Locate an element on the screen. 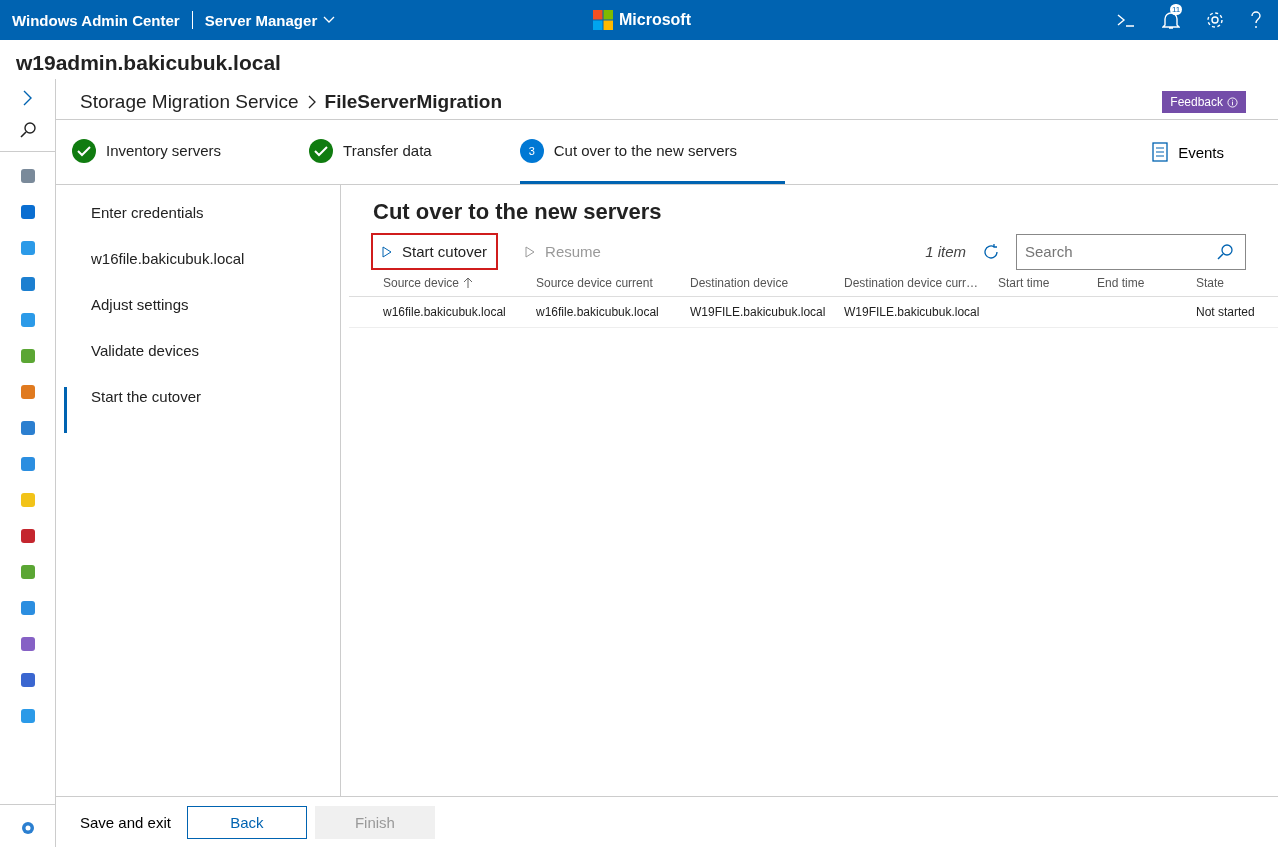 Image resolution: width=1278 pixels, height=847 pixels. wizard-step: Inventory servers is located at coordinates (153, 152).